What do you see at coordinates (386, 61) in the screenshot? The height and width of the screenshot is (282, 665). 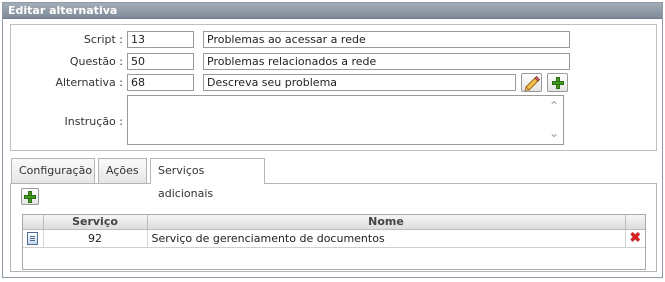 I see `questao-name-field` at bounding box center [386, 61].